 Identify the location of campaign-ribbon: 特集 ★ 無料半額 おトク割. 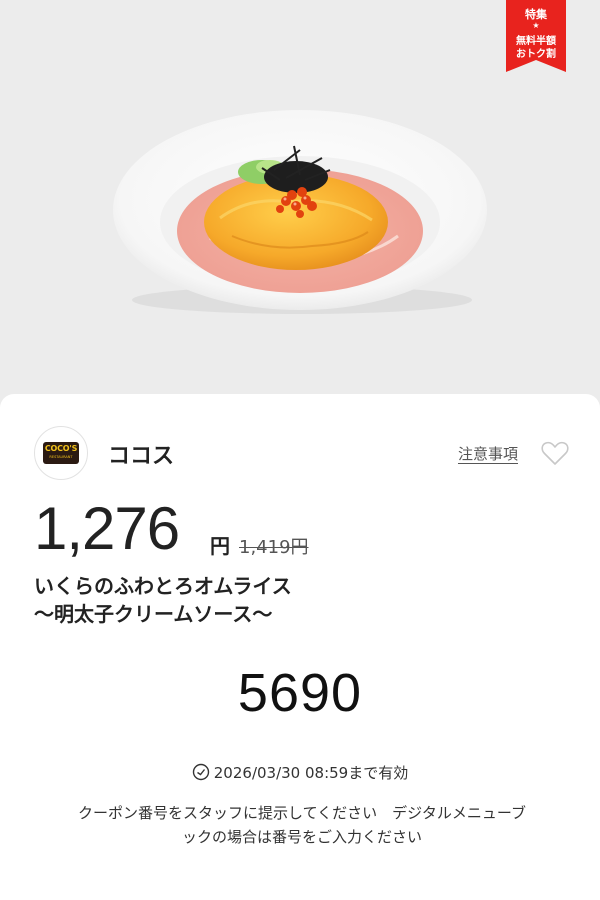
(536, 36).